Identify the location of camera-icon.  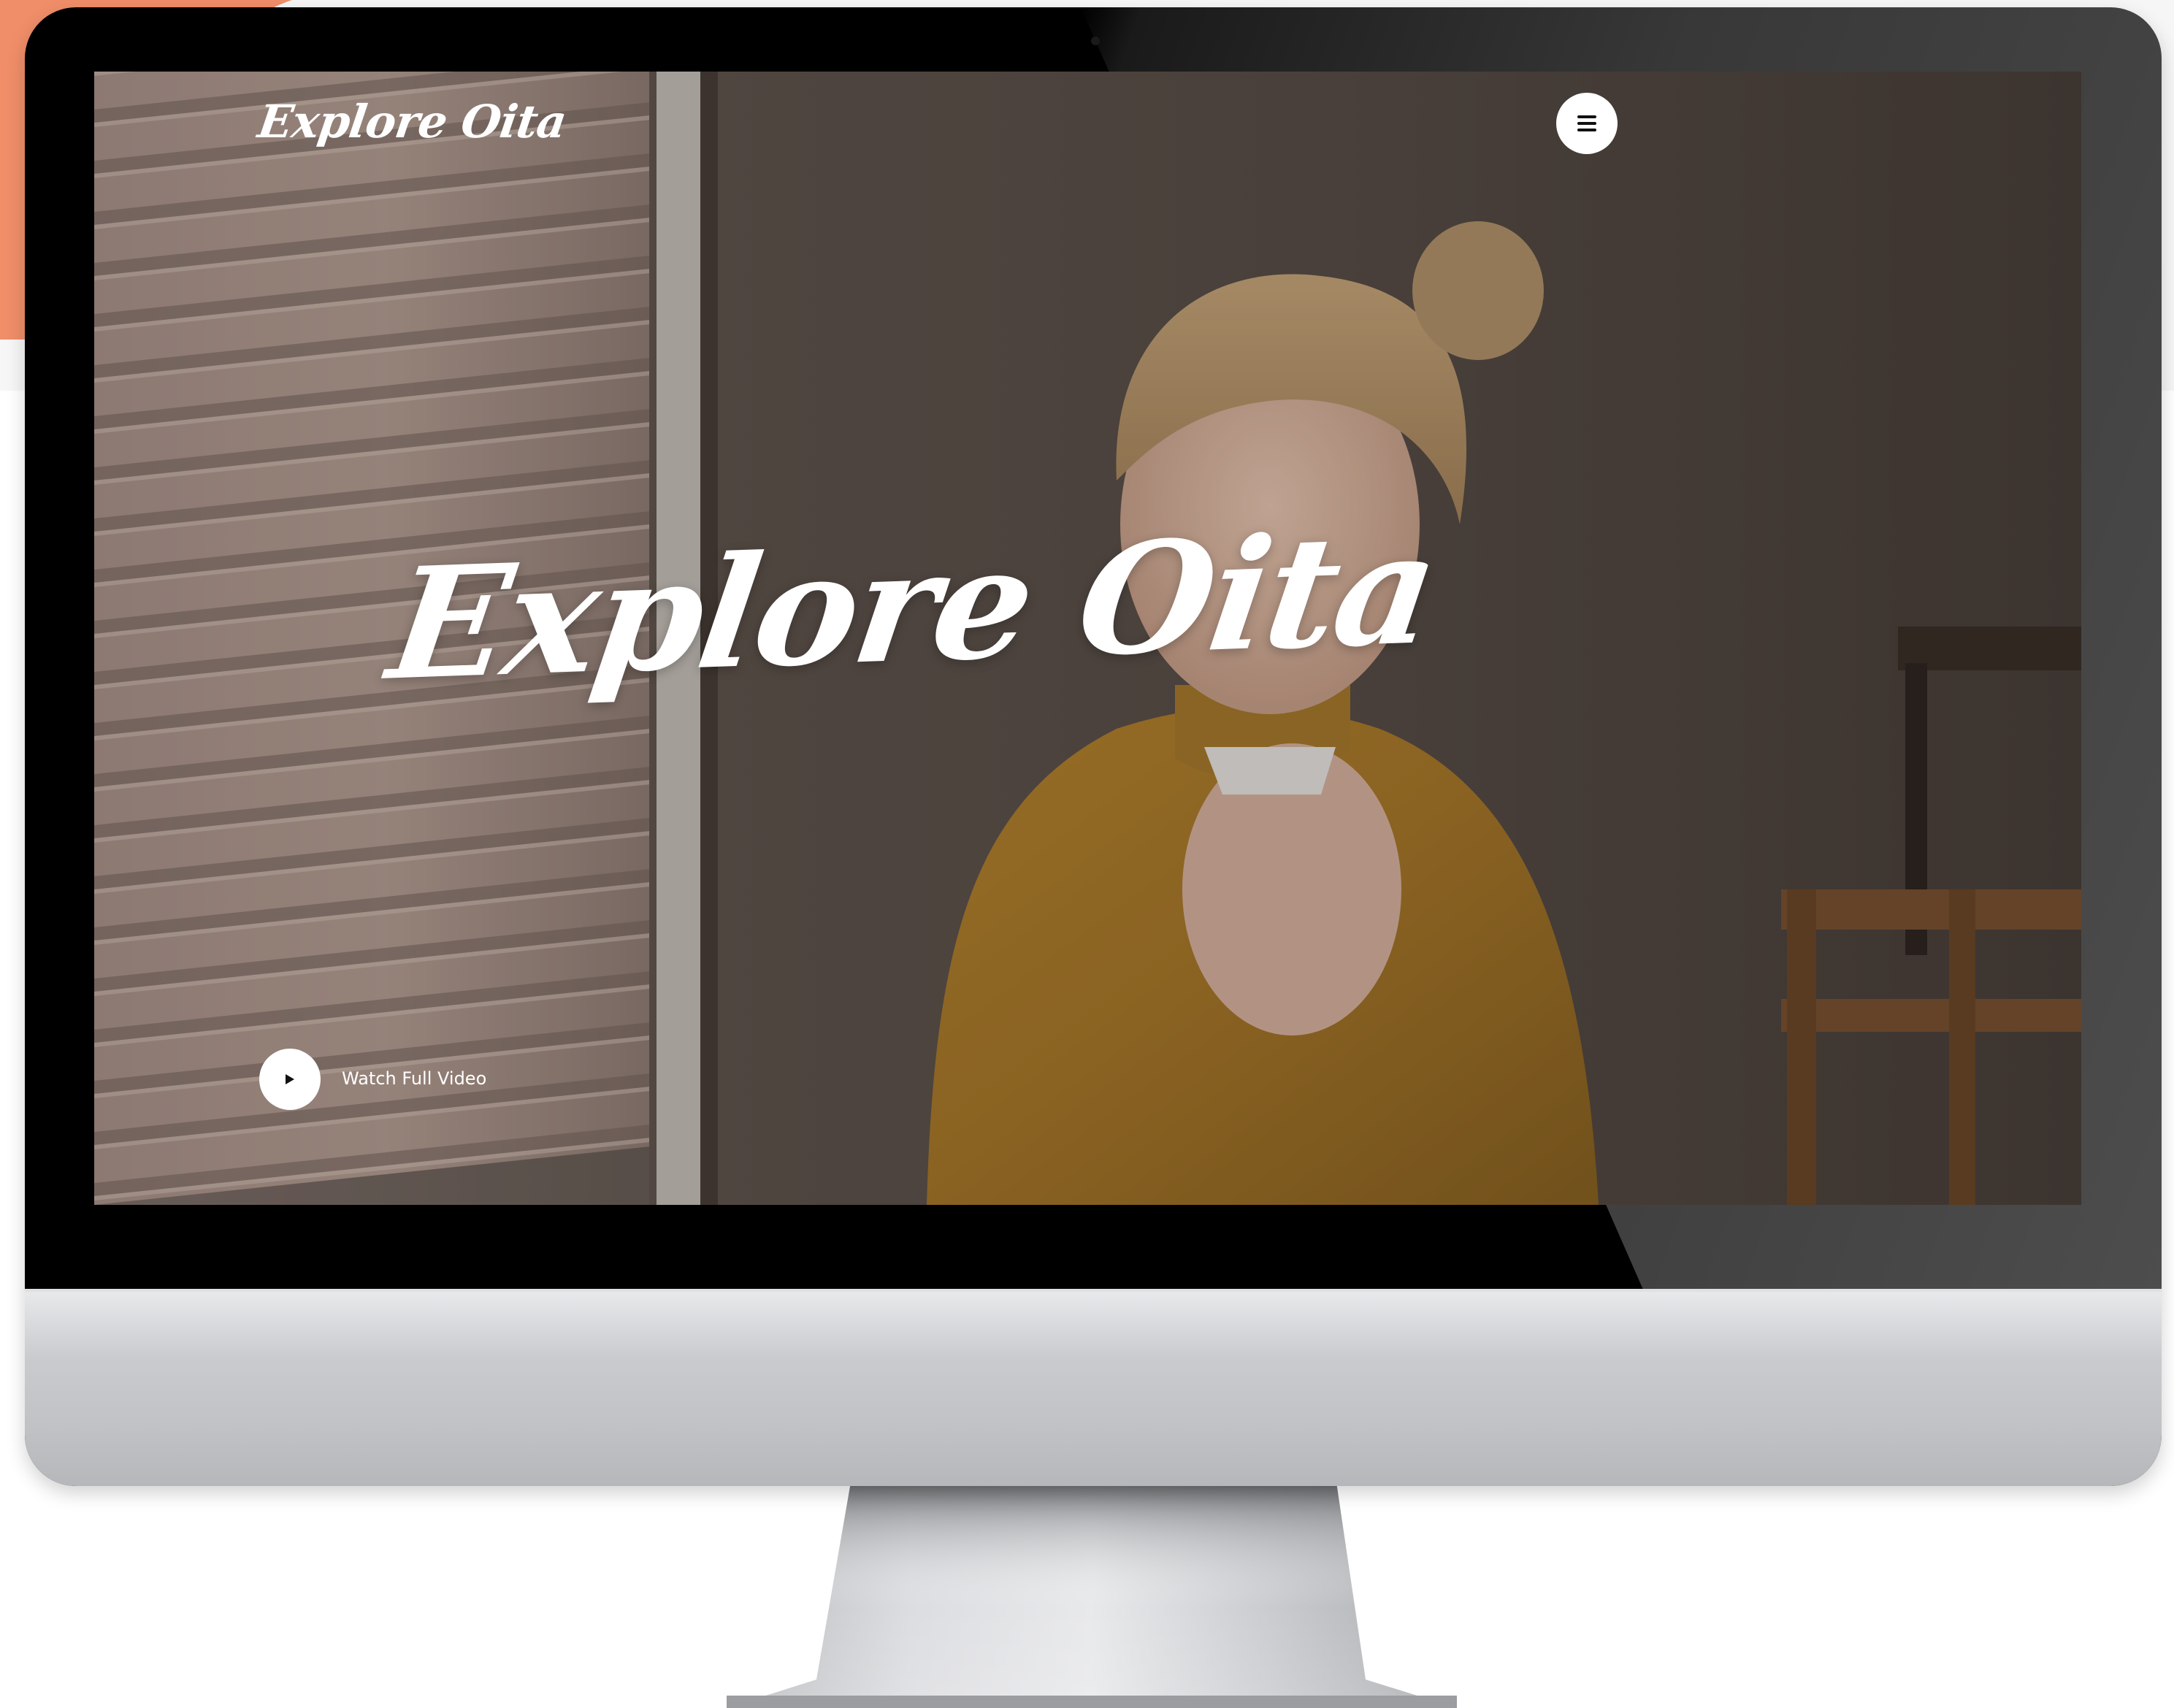
(1095, 41).